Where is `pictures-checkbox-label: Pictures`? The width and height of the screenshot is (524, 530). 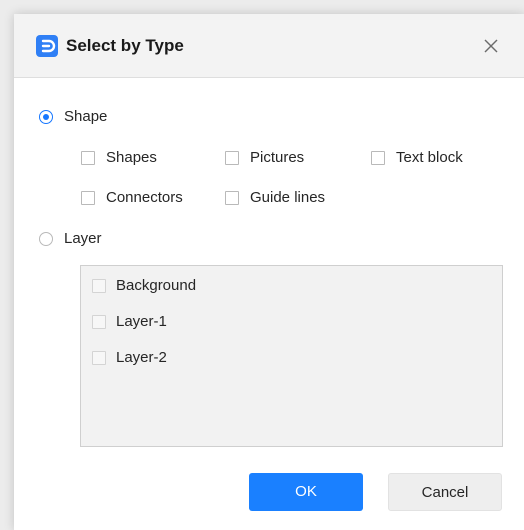 pictures-checkbox-label: Pictures is located at coordinates (277, 158).